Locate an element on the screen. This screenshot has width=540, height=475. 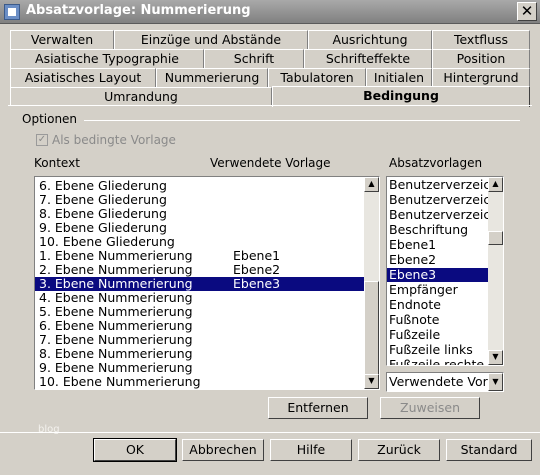
context-row: 6. Ebene Nummerierung is located at coordinates (200, 326).